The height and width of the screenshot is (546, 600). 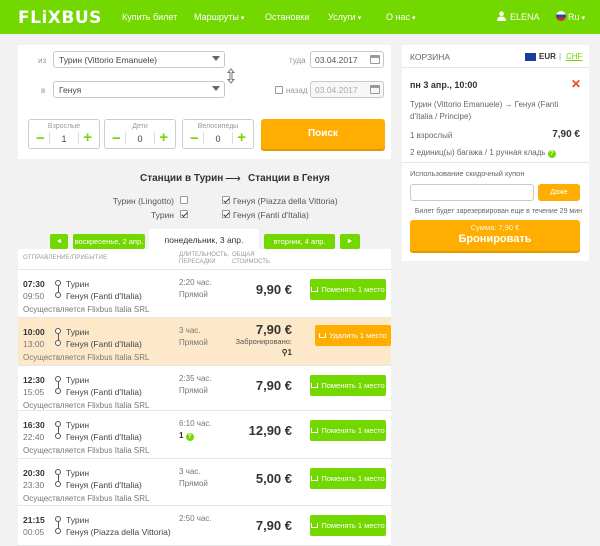 What do you see at coordinates (251, 258) in the screenshot?
I see `col-total-price: ОБЩАЯ СТОИМОСТЬ` at bounding box center [251, 258].